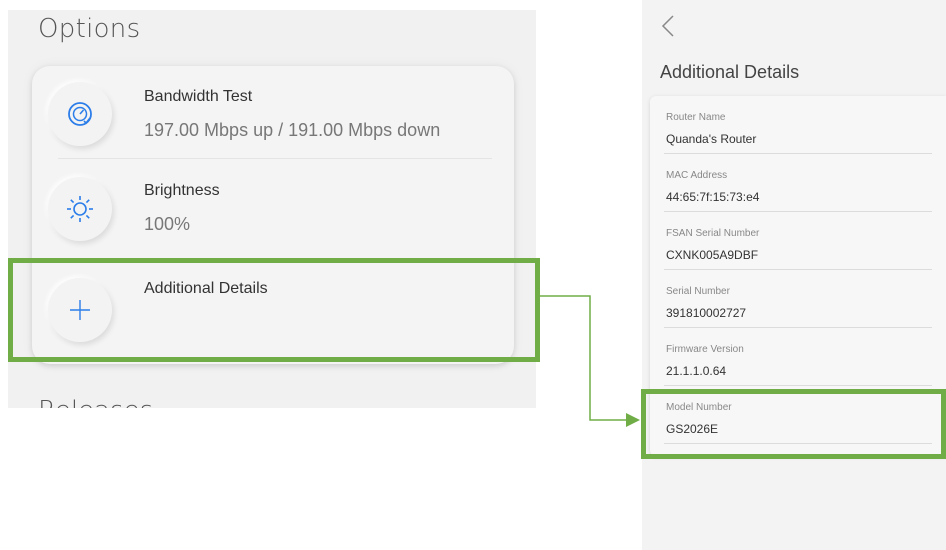 The height and width of the screenshot is (550, 946). What do you see at coordinates (706, 313) in the screenshot?
I see `detail-value: 391810002727` at bounding box center [706, 313].